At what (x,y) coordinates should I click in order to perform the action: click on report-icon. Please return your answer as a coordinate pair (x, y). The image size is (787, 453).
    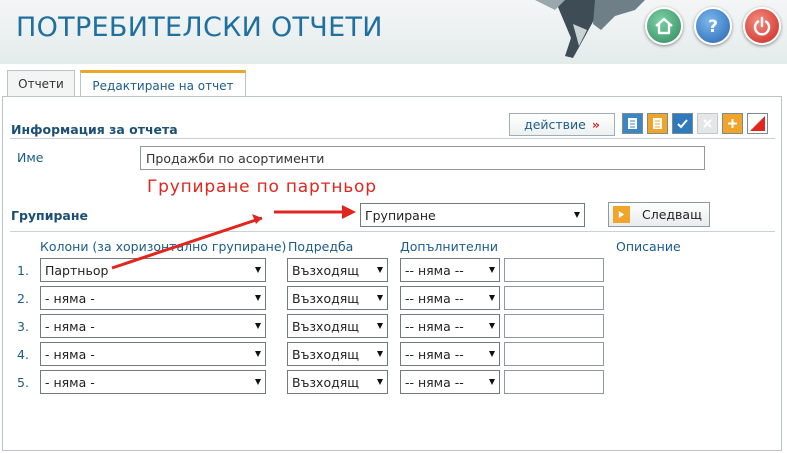
    Looking at the image, I should click on (632, 123).